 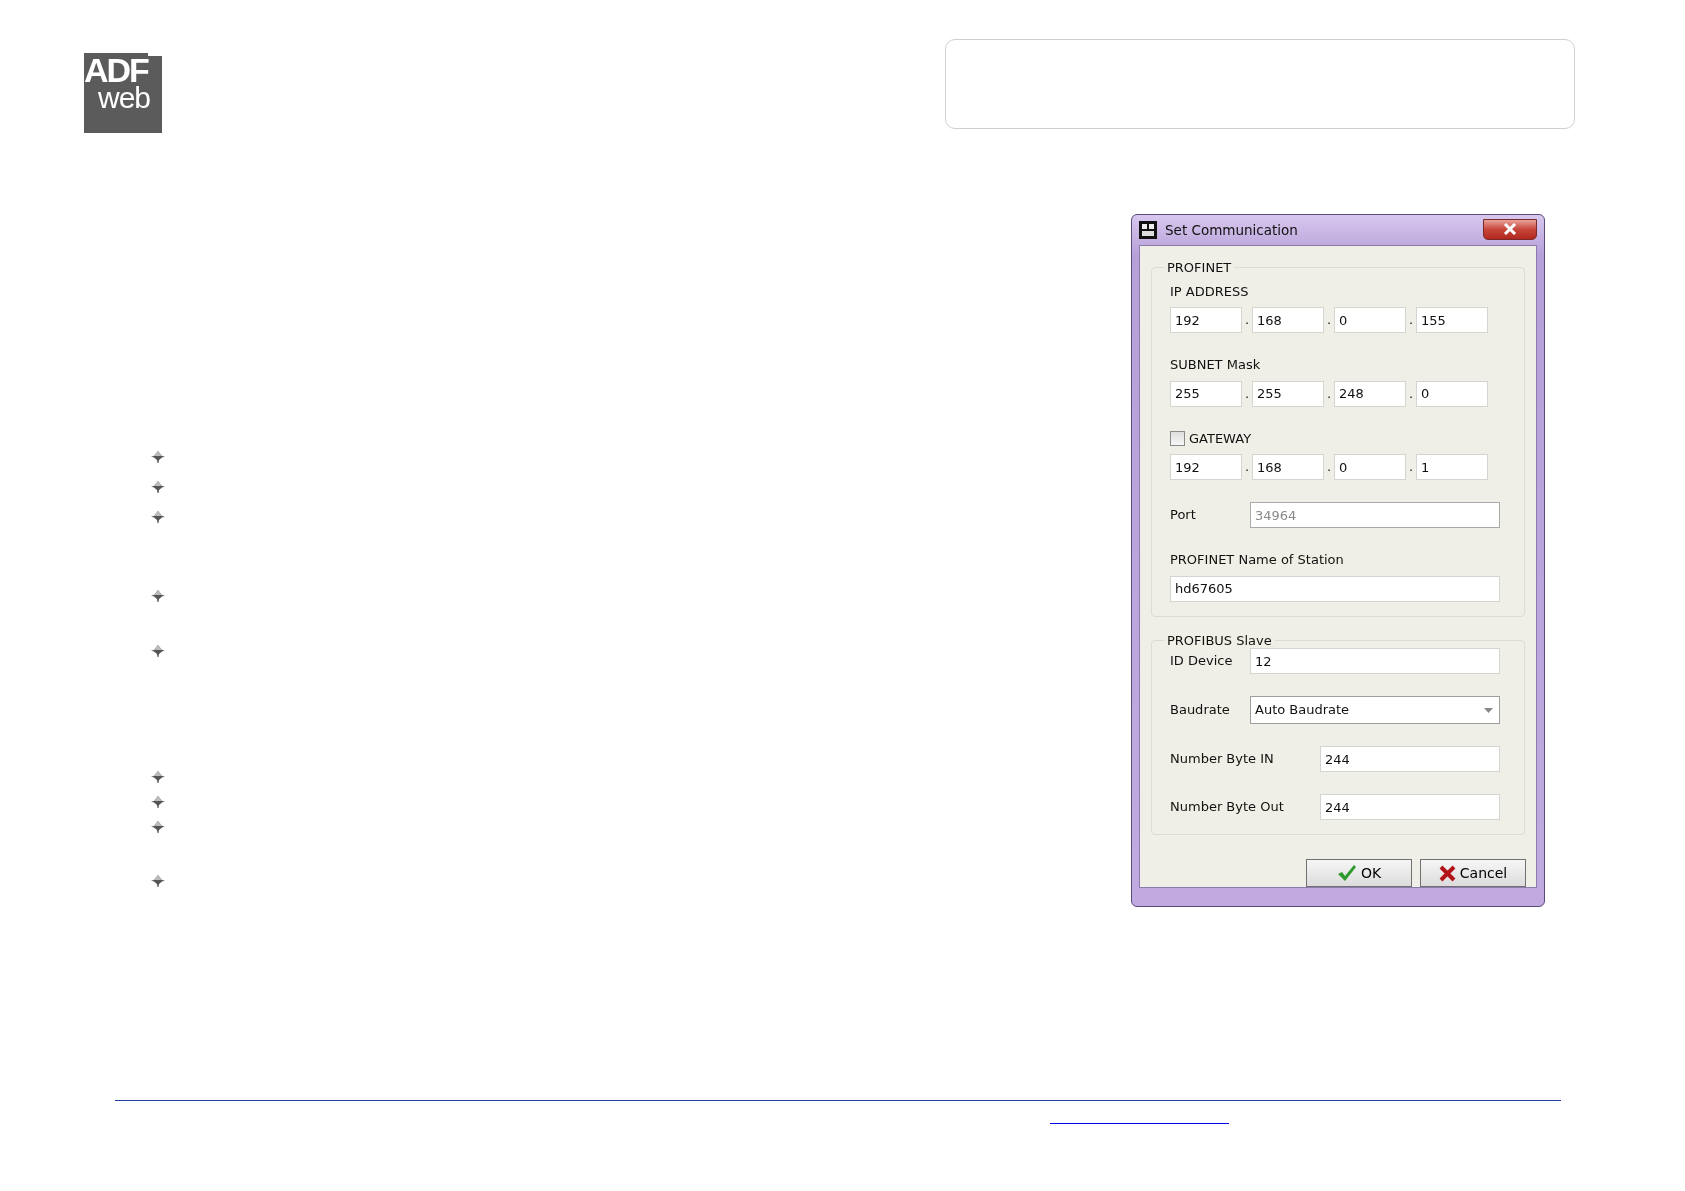 What do you see at coordinates (1183, 515) in the screenshot?
I see `field-label: Port` at bounding box center [1183, 515].